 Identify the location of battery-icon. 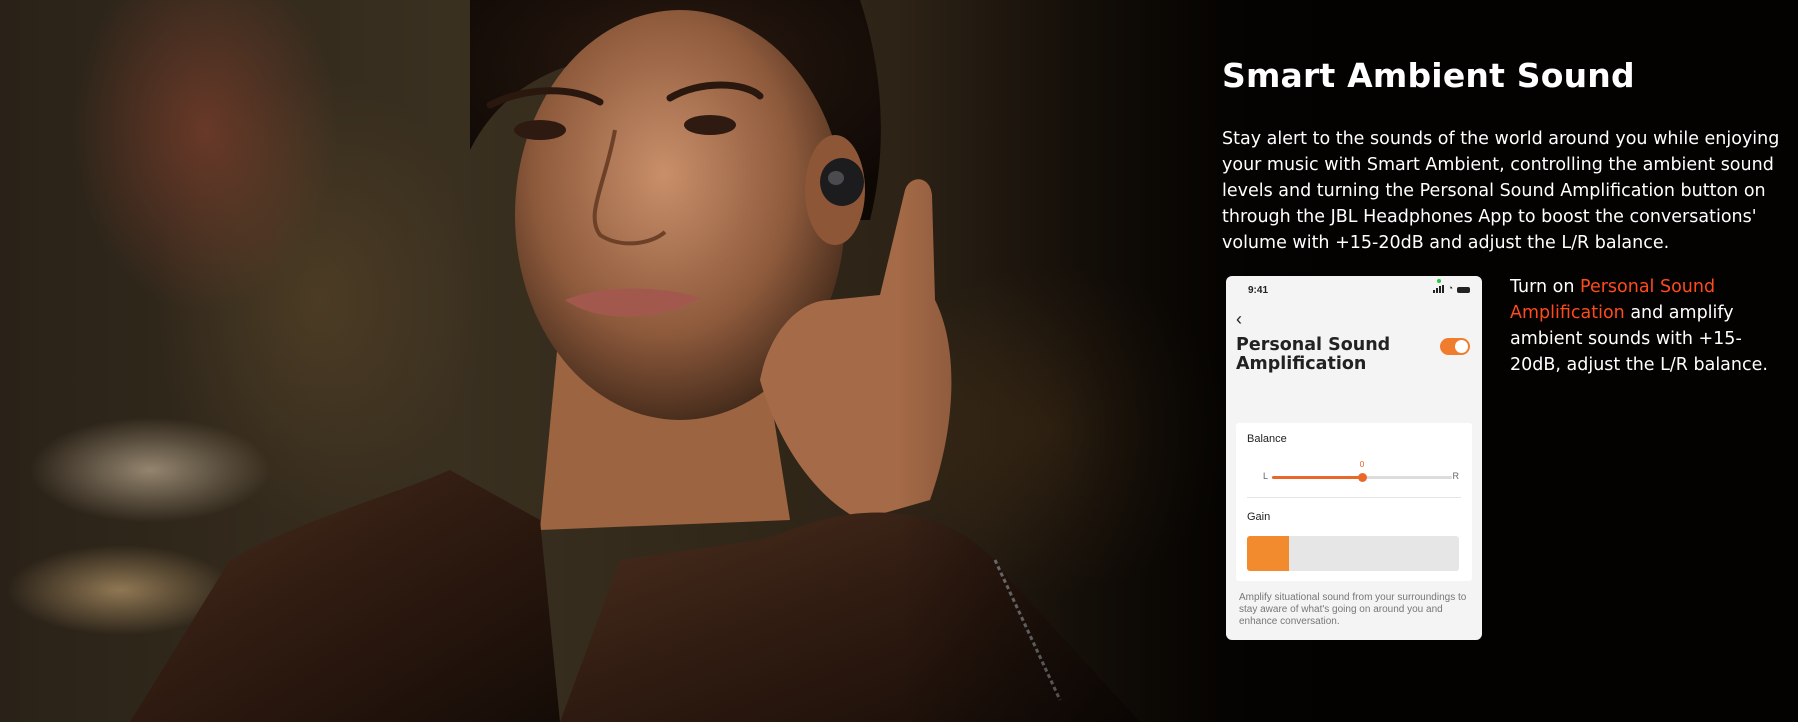
(1463, 290).